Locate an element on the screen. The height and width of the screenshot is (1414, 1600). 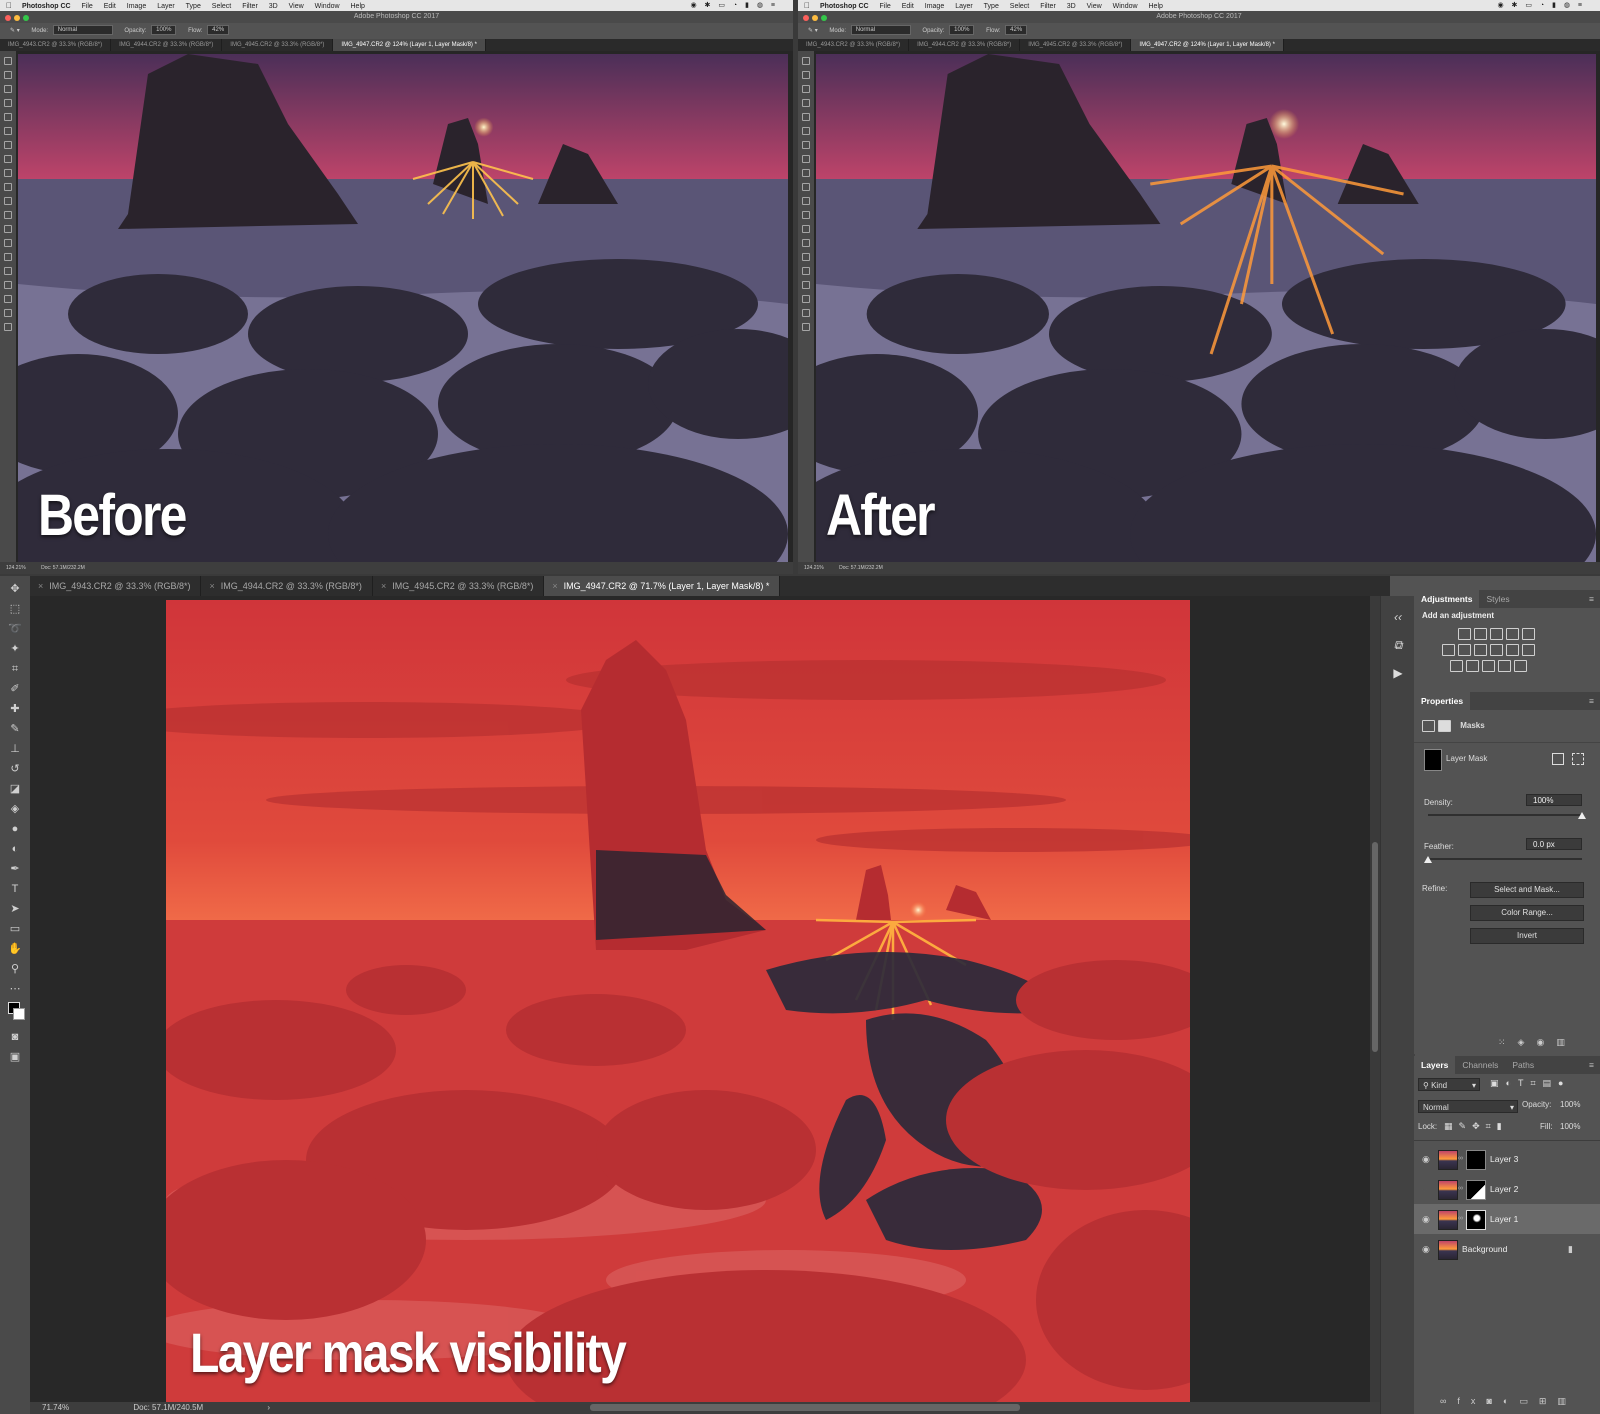
tab-adjustments: Adjustments is located at coordinates (1447, 599).